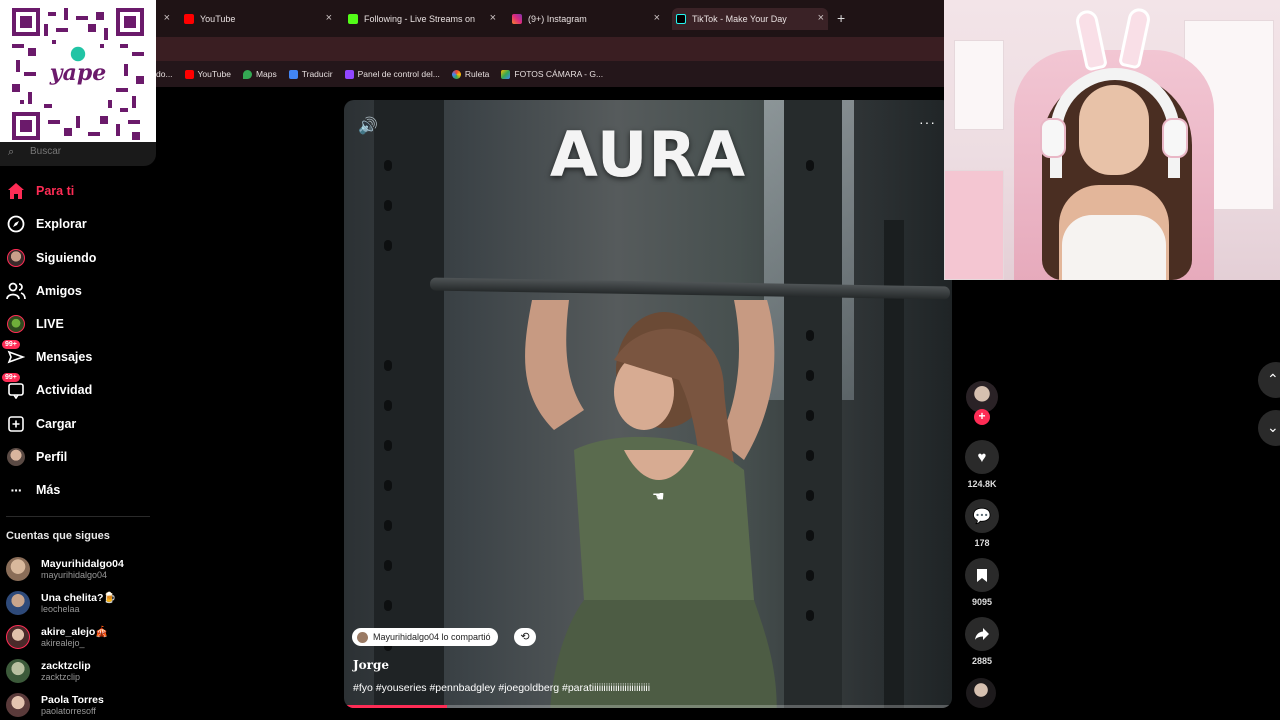  Describe the element at coordinates (35, 324) in the screenshot. I see `nav-live: LIVE` at that location.